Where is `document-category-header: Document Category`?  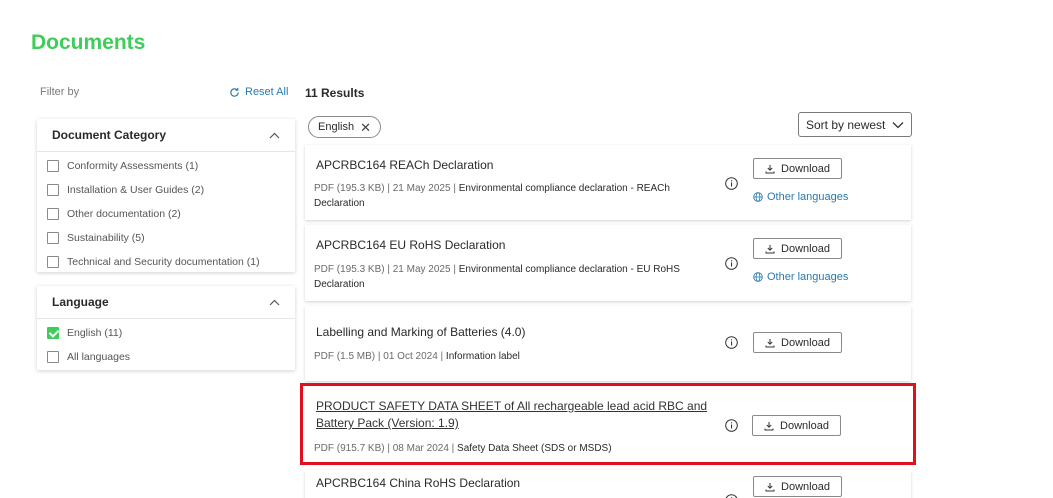 document-category-header: Document Category is located at coordinates (166, 135).